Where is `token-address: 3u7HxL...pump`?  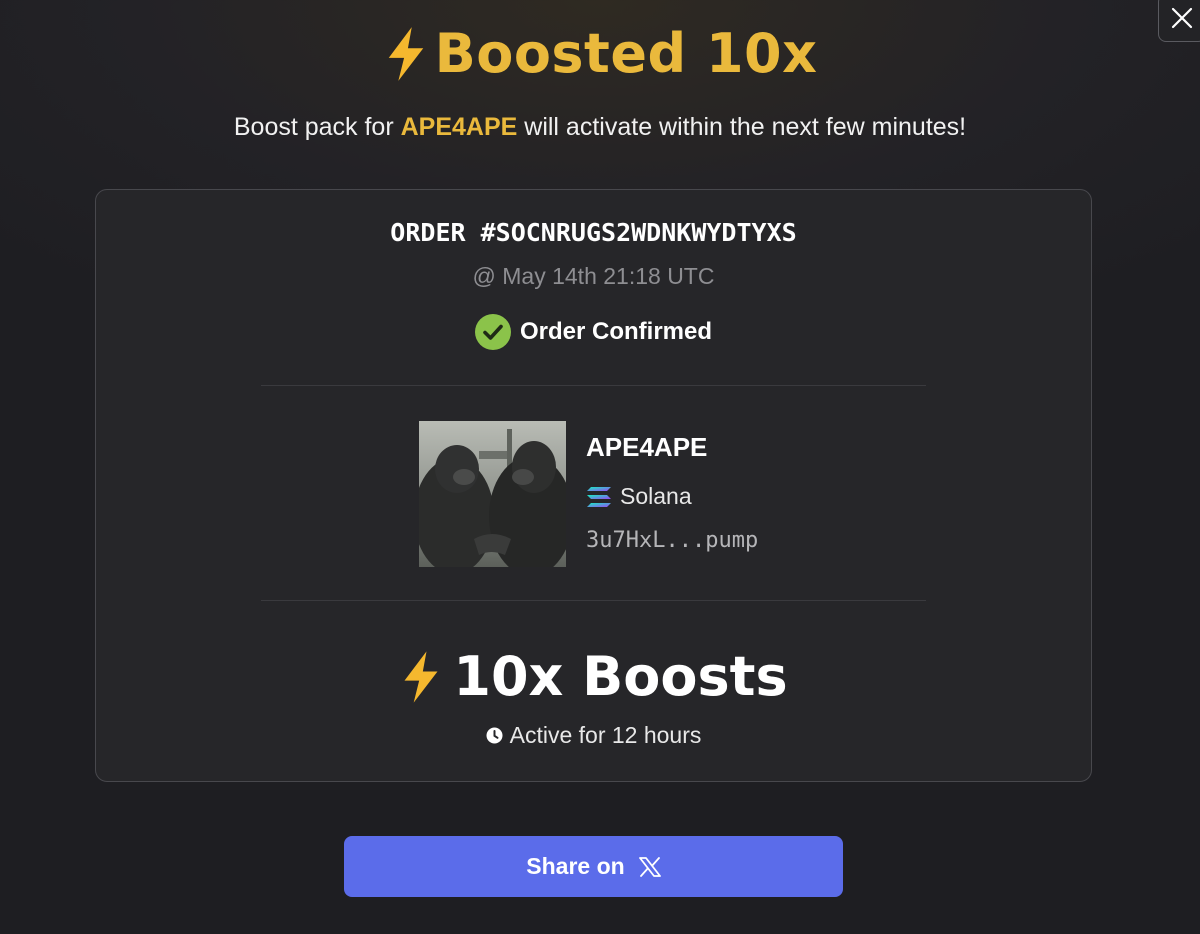 token-address: 3u7HxL...pump is located at coordinates (672, 540).